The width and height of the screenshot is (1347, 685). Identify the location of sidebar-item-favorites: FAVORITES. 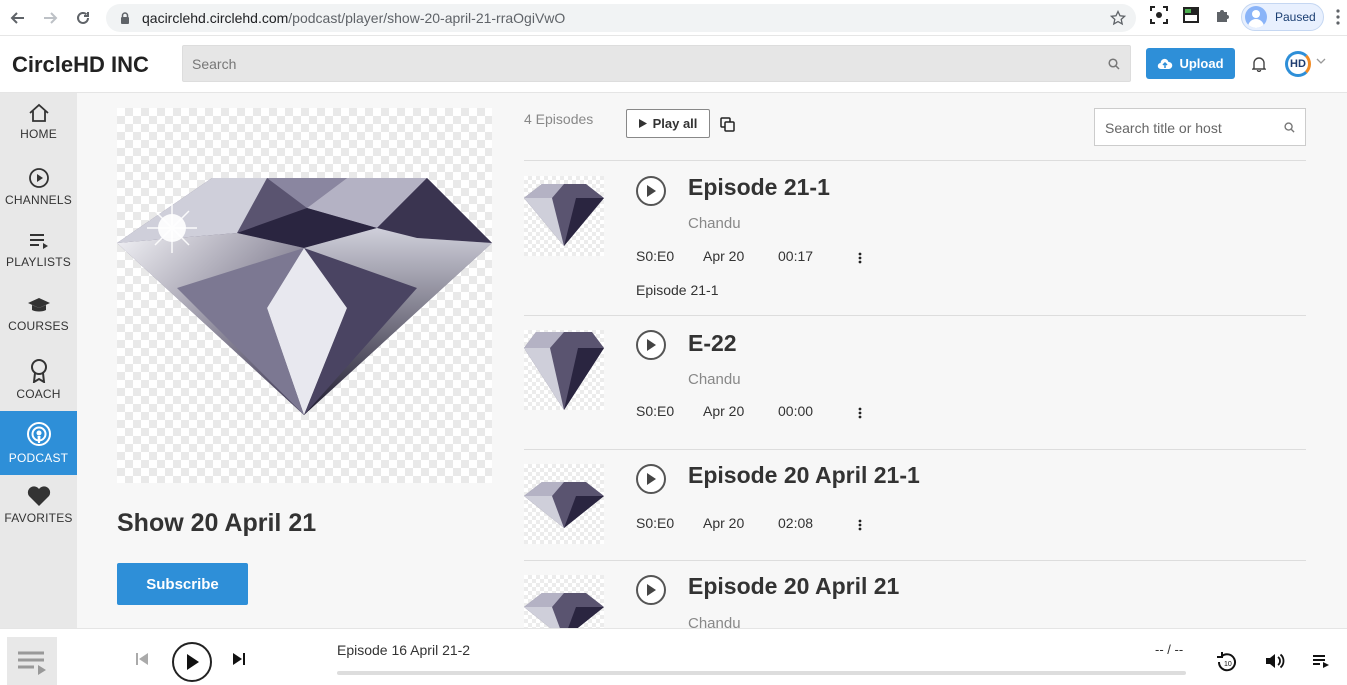
(38, 507).